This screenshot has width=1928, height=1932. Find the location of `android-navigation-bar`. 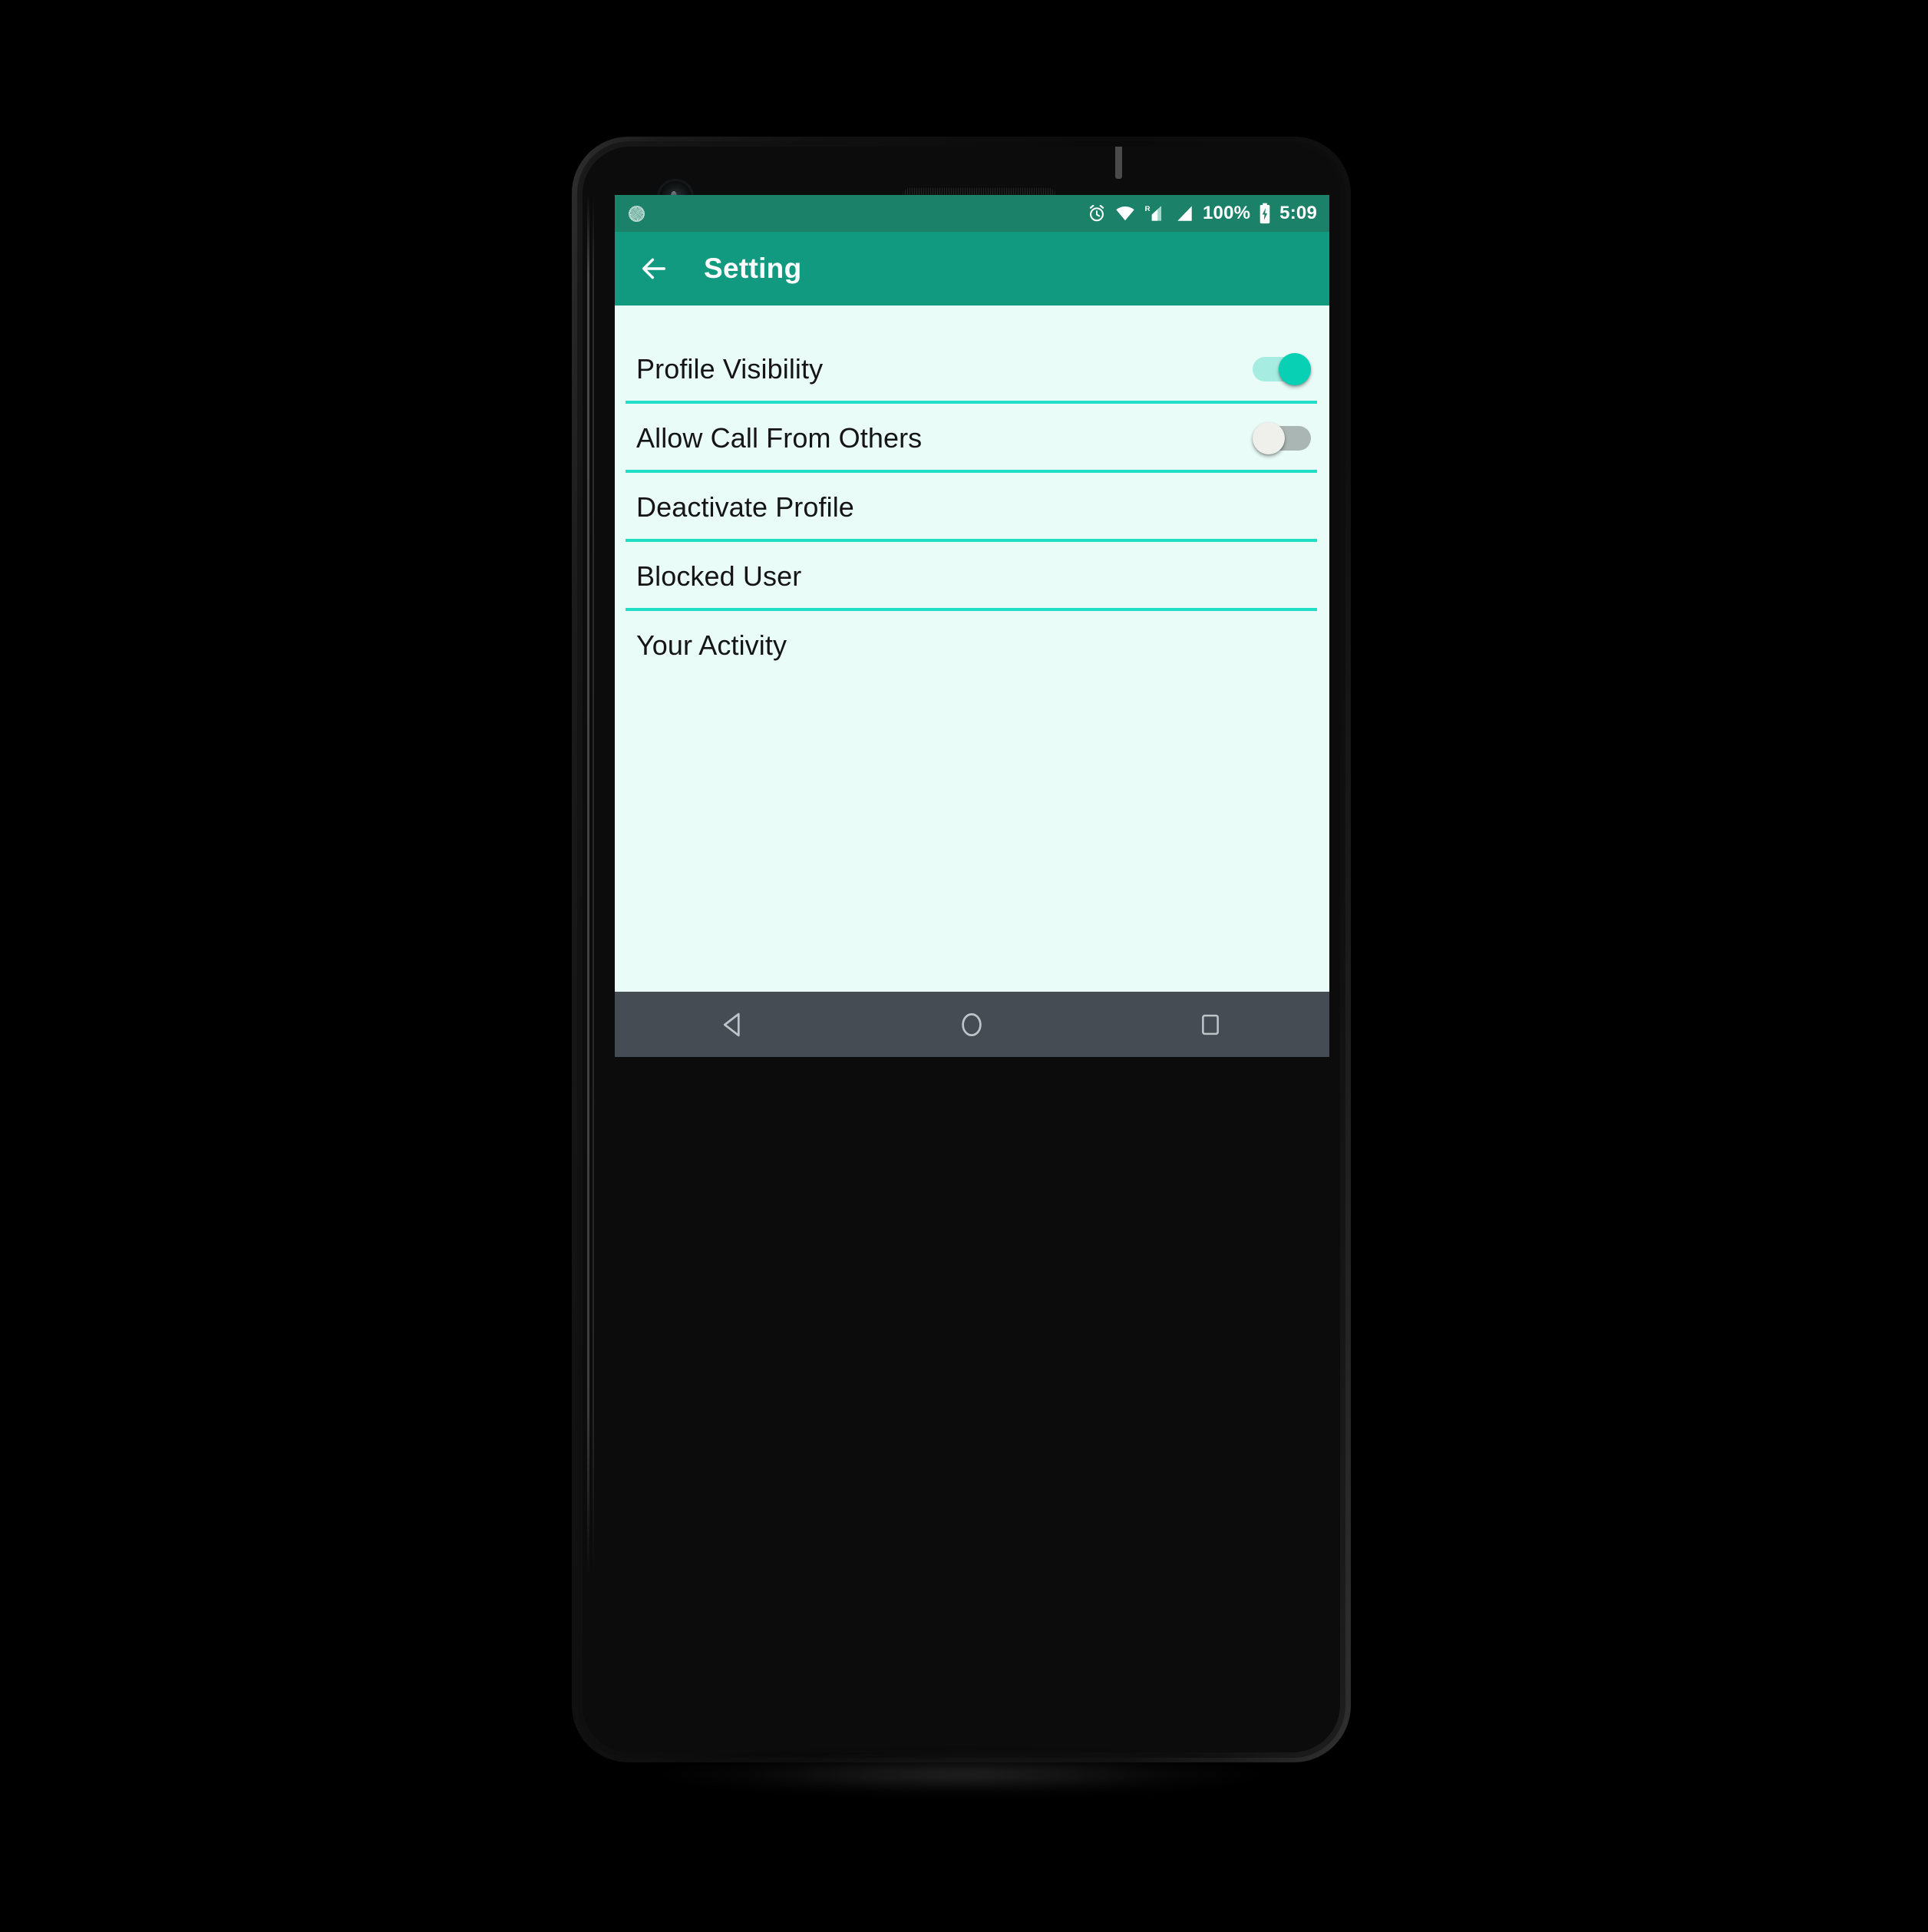

android-navigation-bar is located at coordinates (972, 1024).